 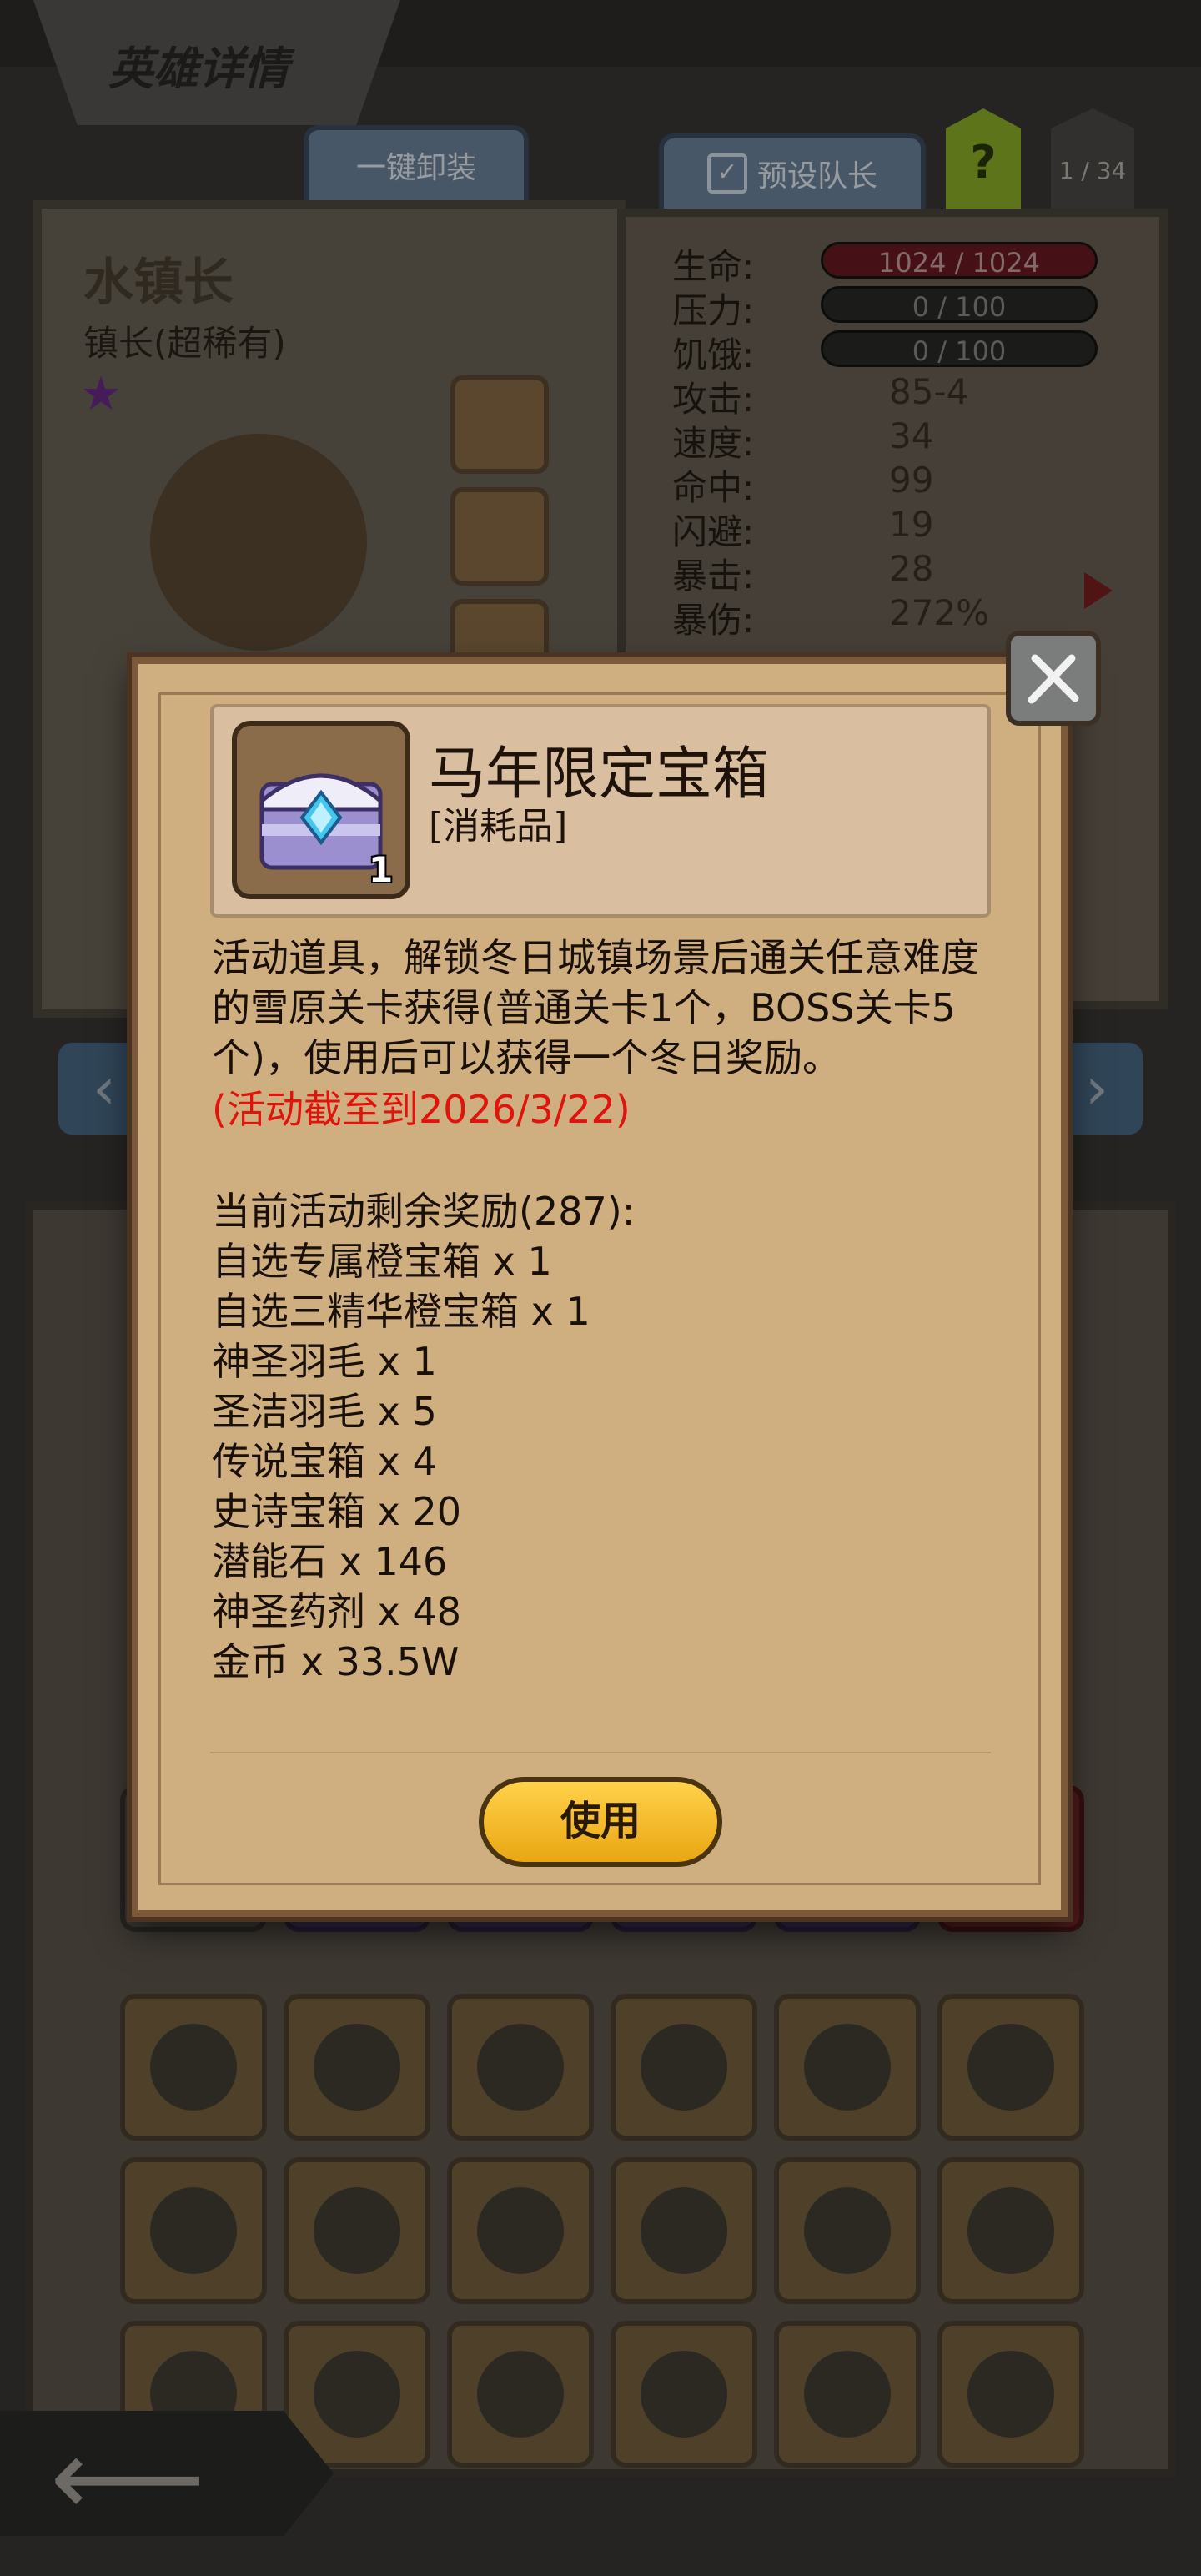 I want to click on reward-item: 圣洁羽毛 x 5, so click(x=325, y=1411).